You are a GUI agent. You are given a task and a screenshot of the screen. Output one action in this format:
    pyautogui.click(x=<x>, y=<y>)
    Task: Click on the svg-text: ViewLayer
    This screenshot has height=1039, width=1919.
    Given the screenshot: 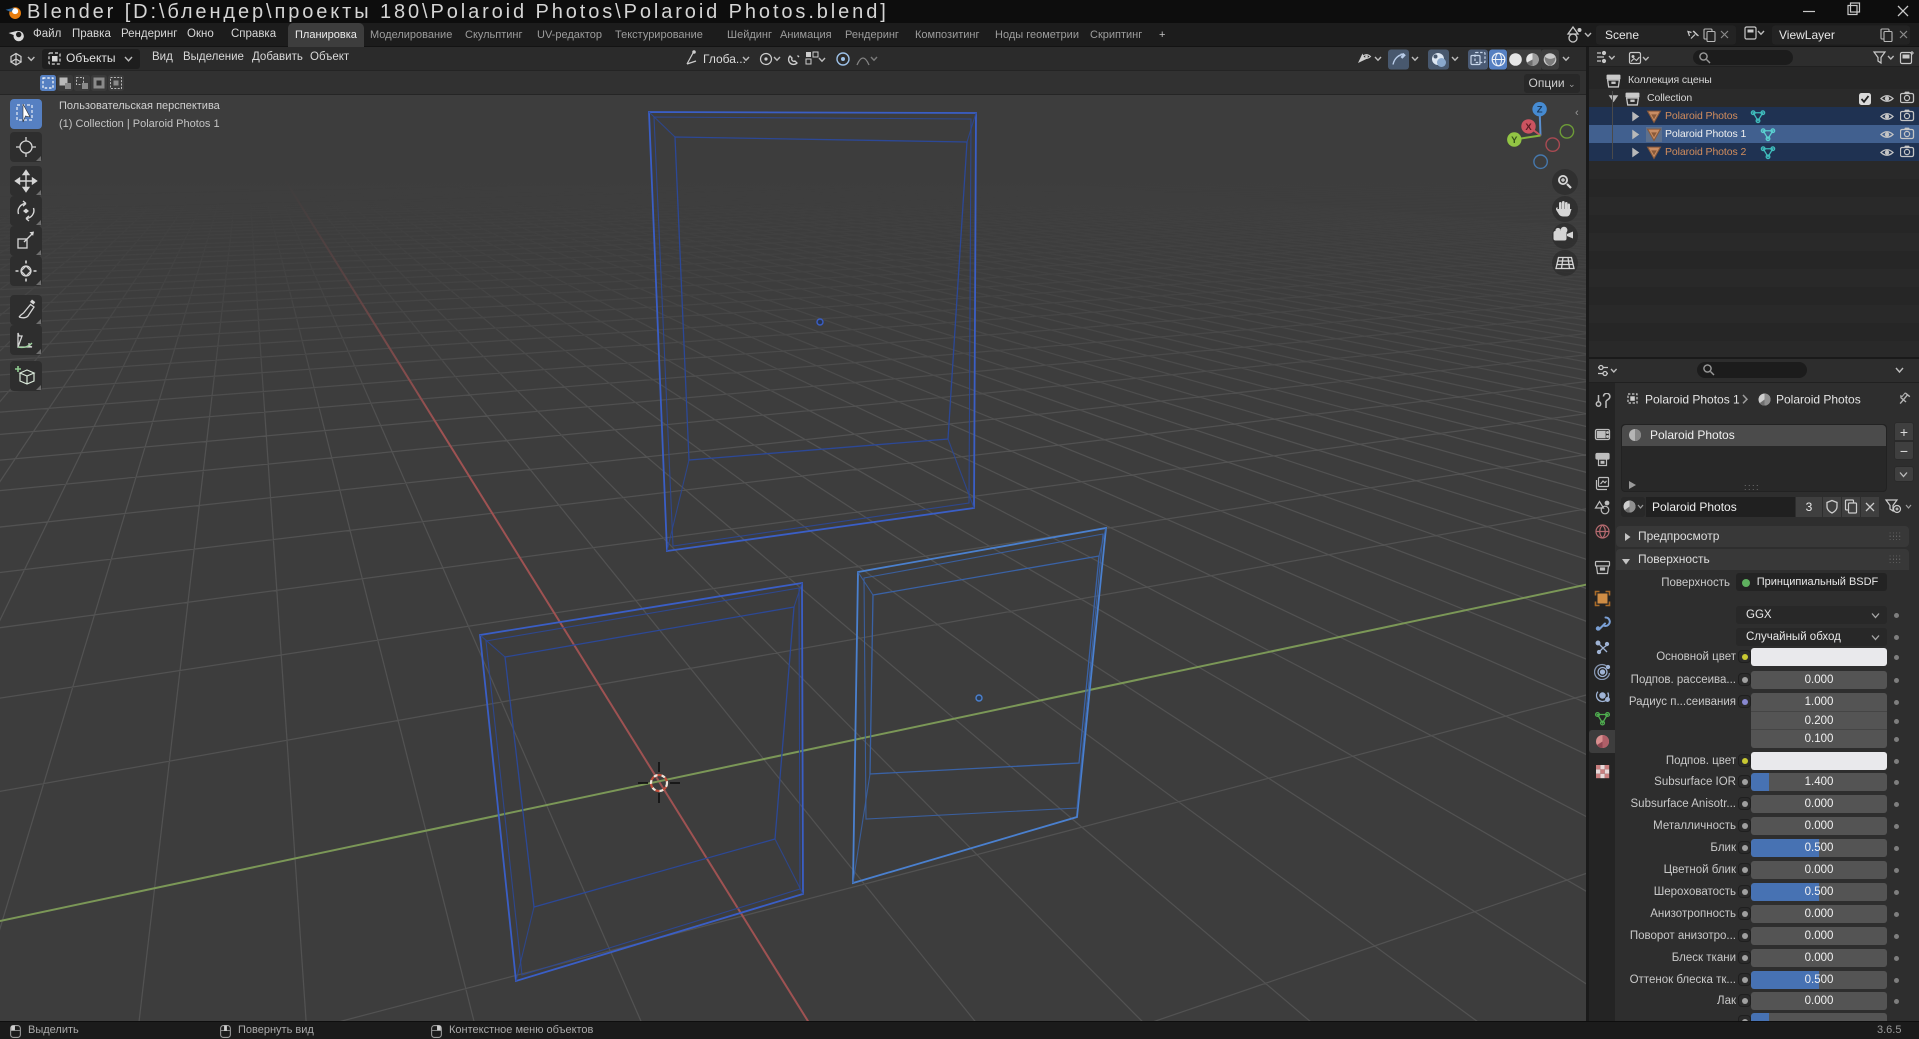 What is the action you would take?
    pyautogui.click(x=1807, y=35)
    